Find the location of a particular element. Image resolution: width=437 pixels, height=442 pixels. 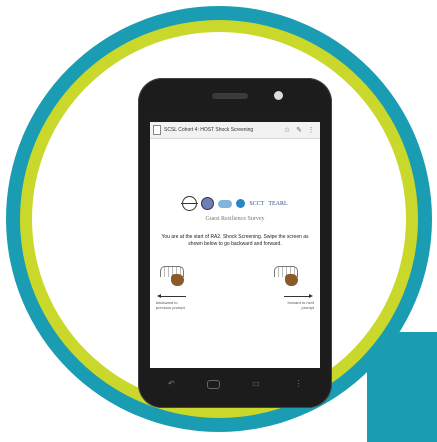

front-camera is located at coordinates (278, 95).